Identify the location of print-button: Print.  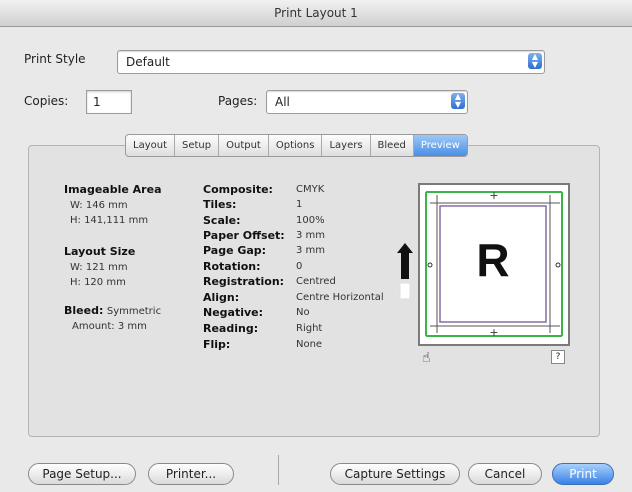
(583, 474).